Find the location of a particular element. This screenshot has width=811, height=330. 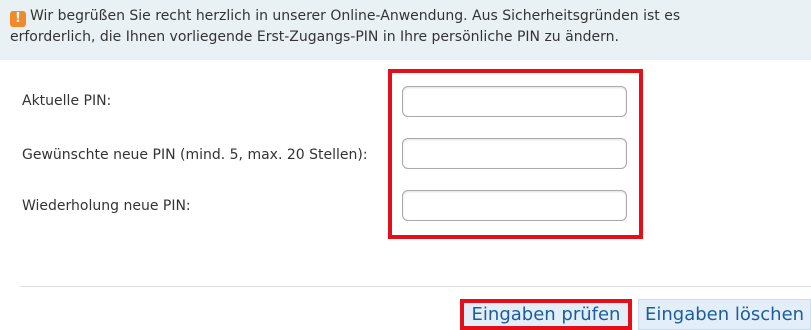

current-pin-label: Aktuelle PIN: is located at coordinates (67, 101).